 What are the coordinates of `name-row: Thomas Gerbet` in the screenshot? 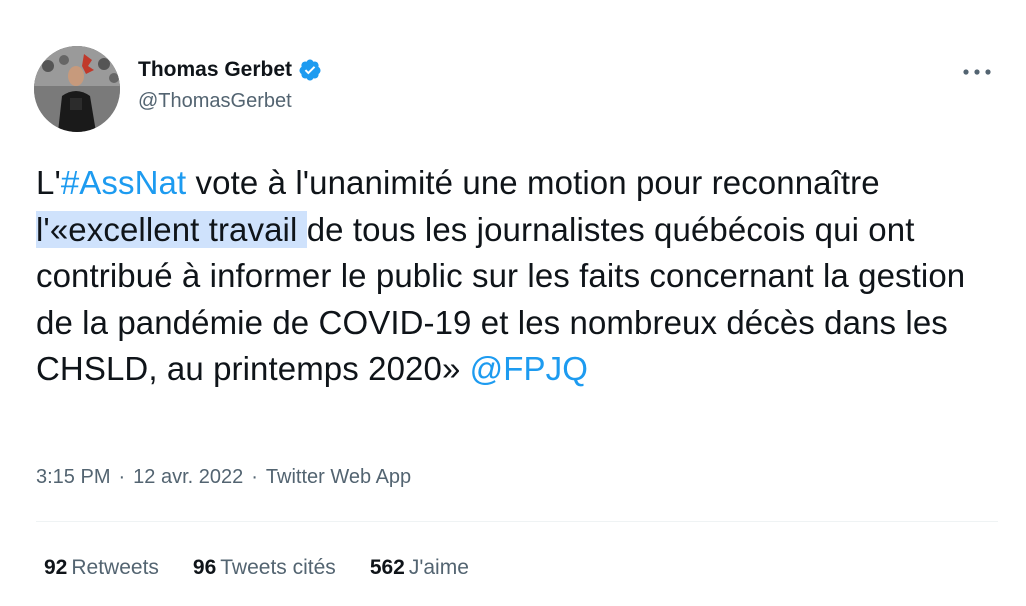 It's located at (230, 70).